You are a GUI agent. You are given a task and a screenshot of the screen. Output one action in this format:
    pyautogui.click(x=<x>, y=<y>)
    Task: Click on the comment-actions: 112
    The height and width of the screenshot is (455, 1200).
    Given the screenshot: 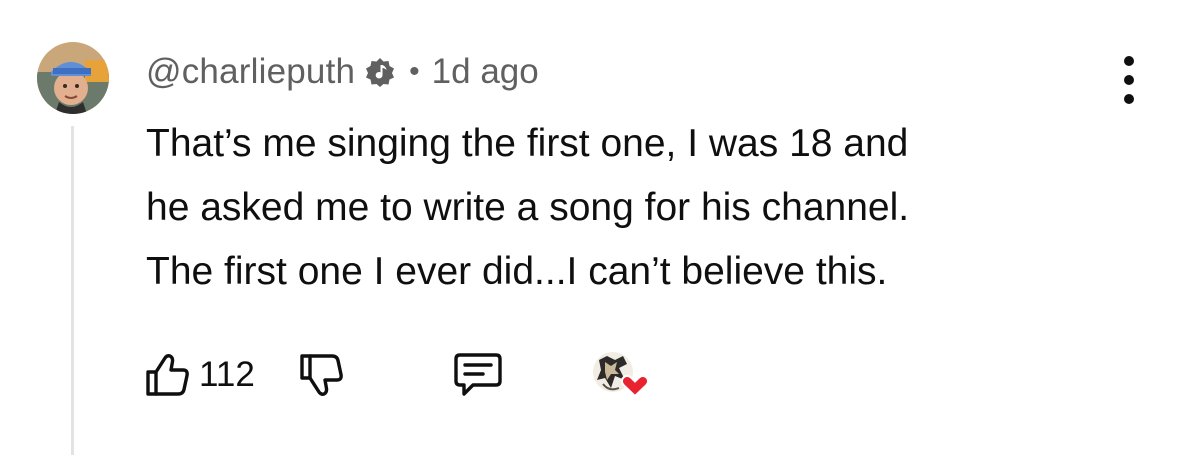 What is the action you would take?
    pyautogui.click(x=397, y=375)
    